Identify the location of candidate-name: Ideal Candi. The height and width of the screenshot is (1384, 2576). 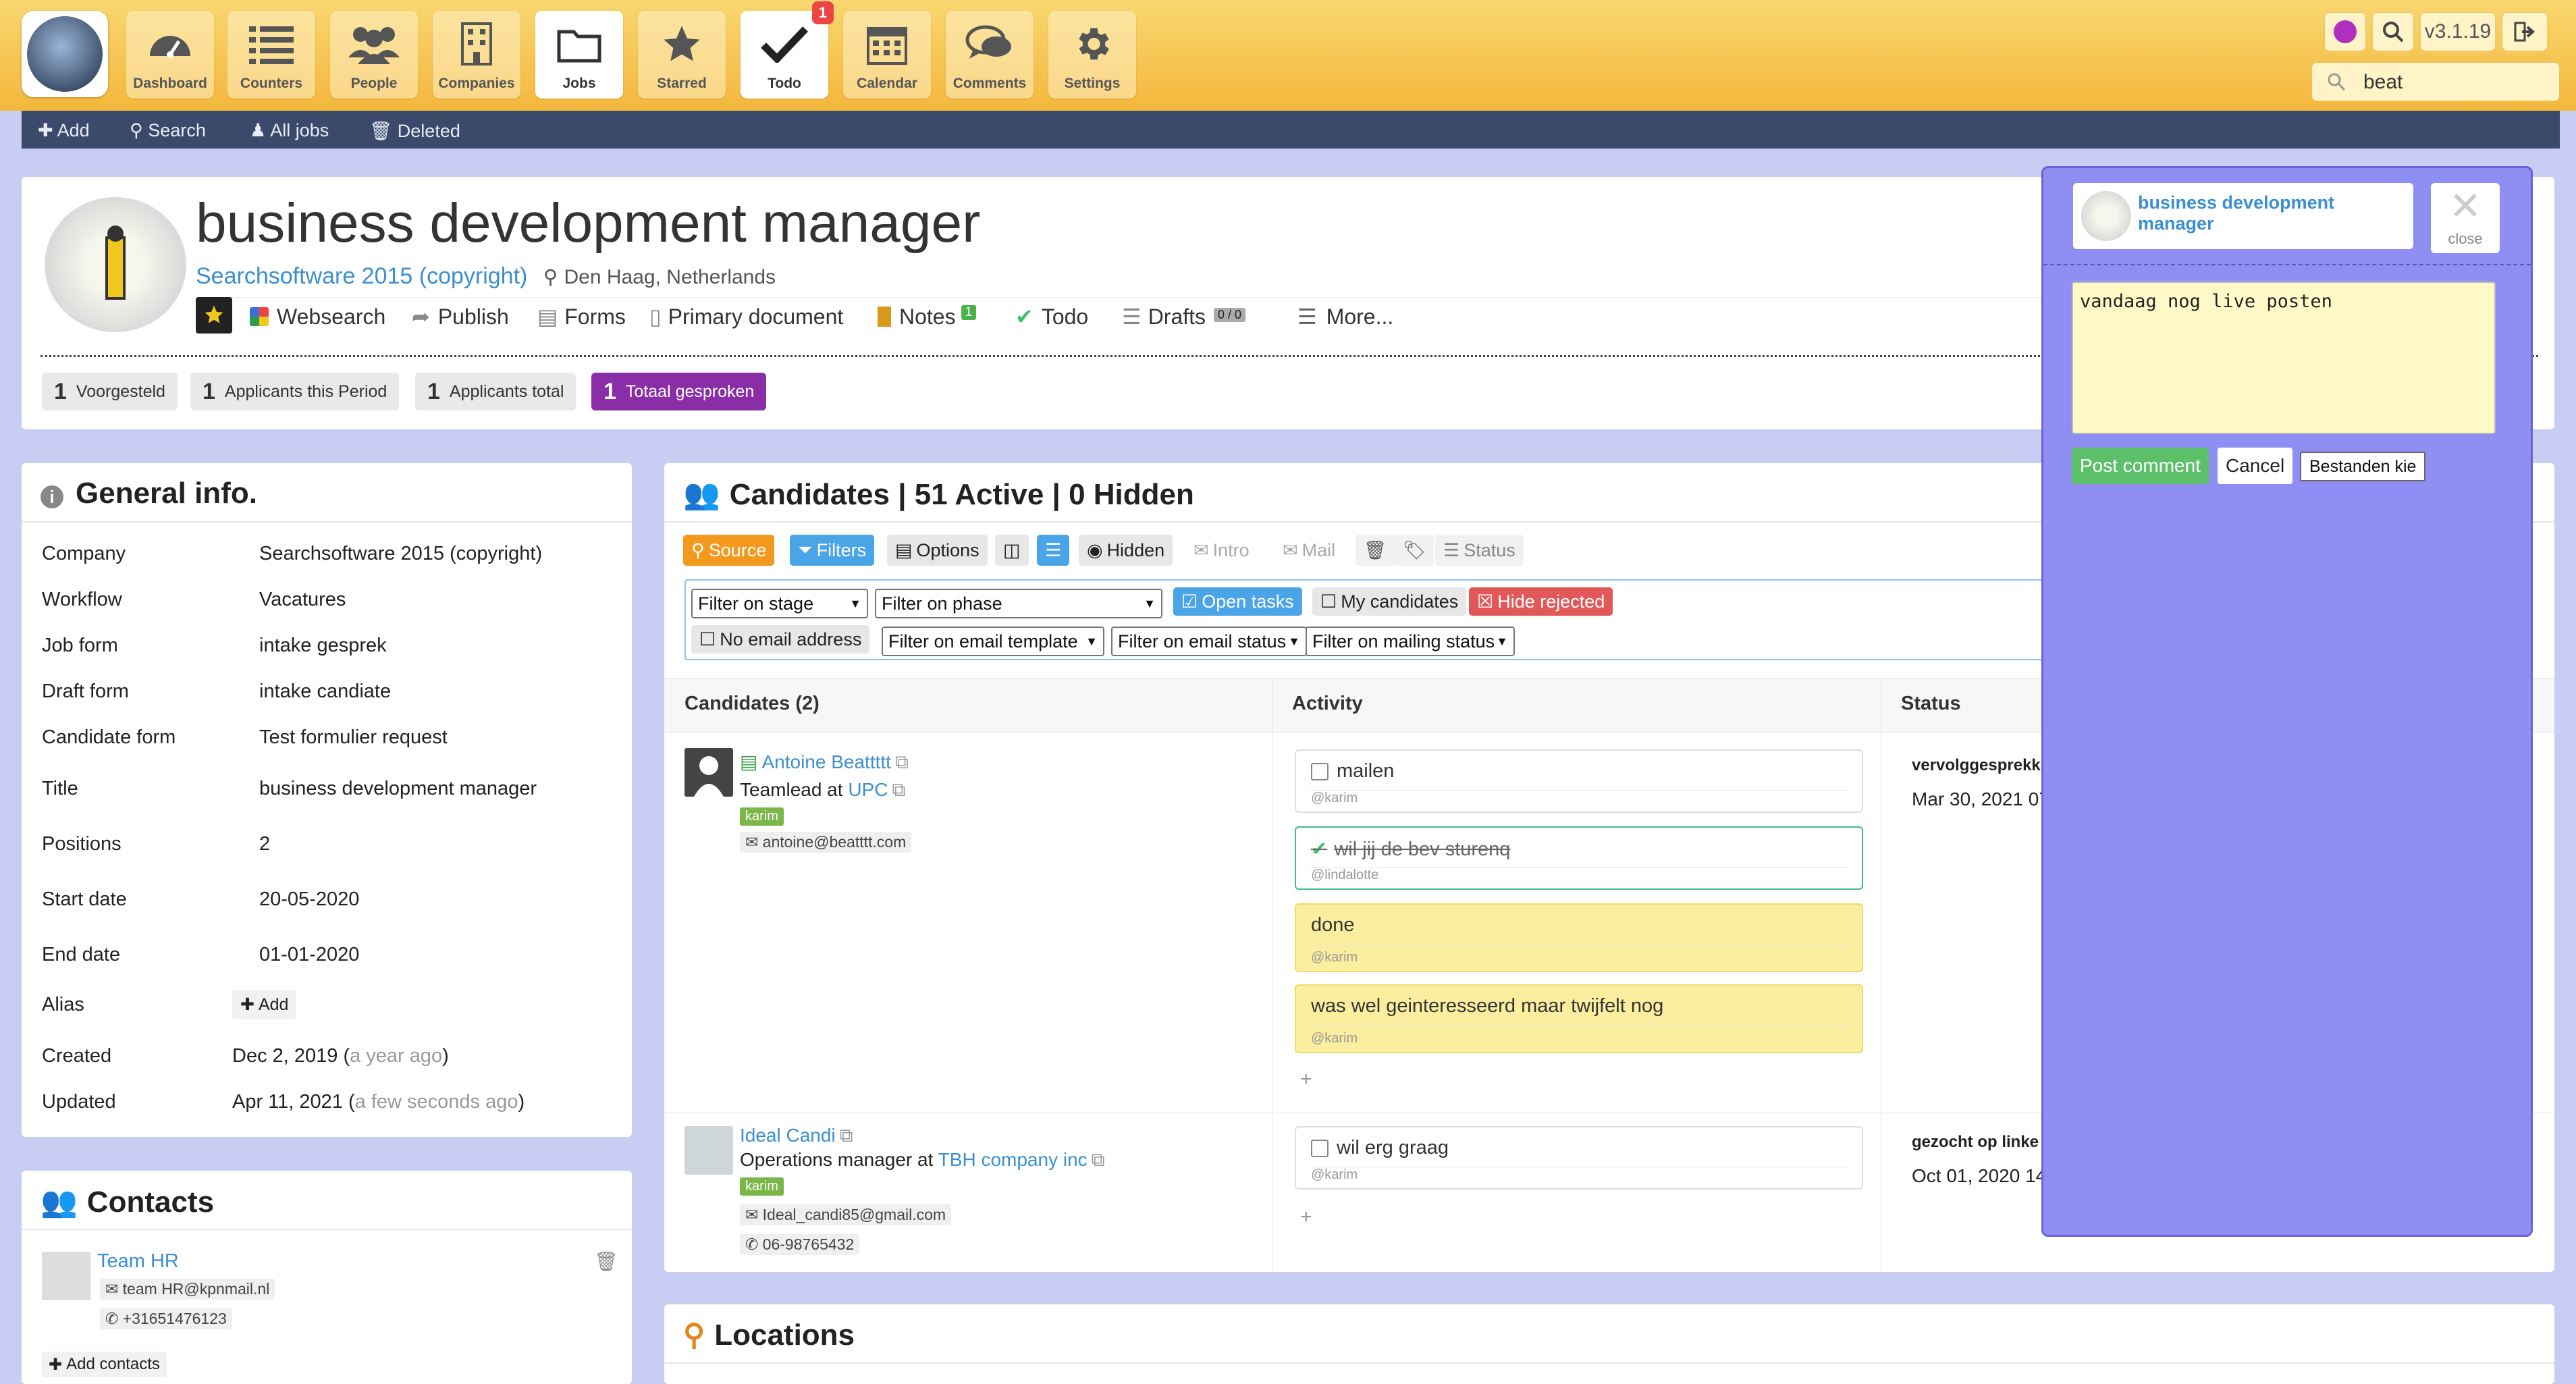
(788, 1136).